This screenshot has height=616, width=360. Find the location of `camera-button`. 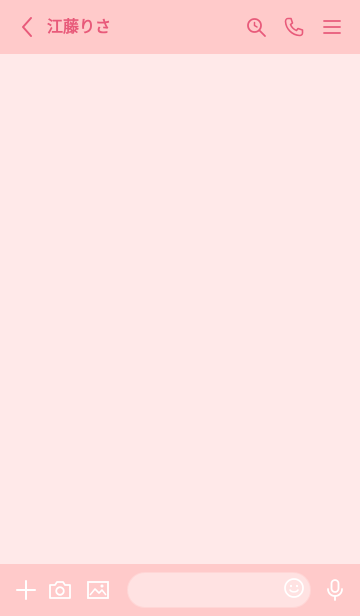

camera-button is located at coordinates (60, 590).